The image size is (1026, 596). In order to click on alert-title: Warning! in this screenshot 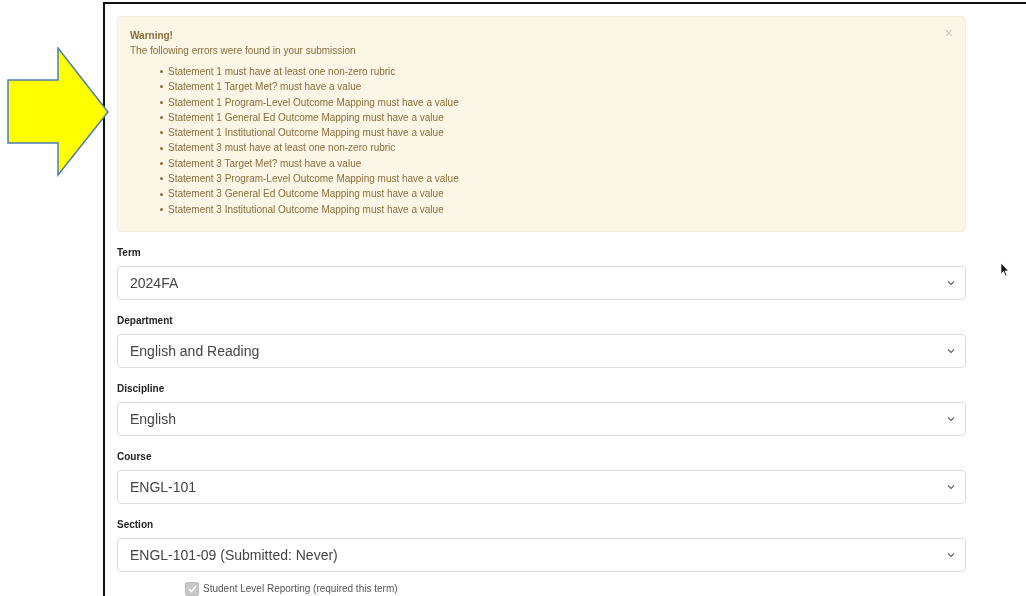, I will do `click(151, 36)`.